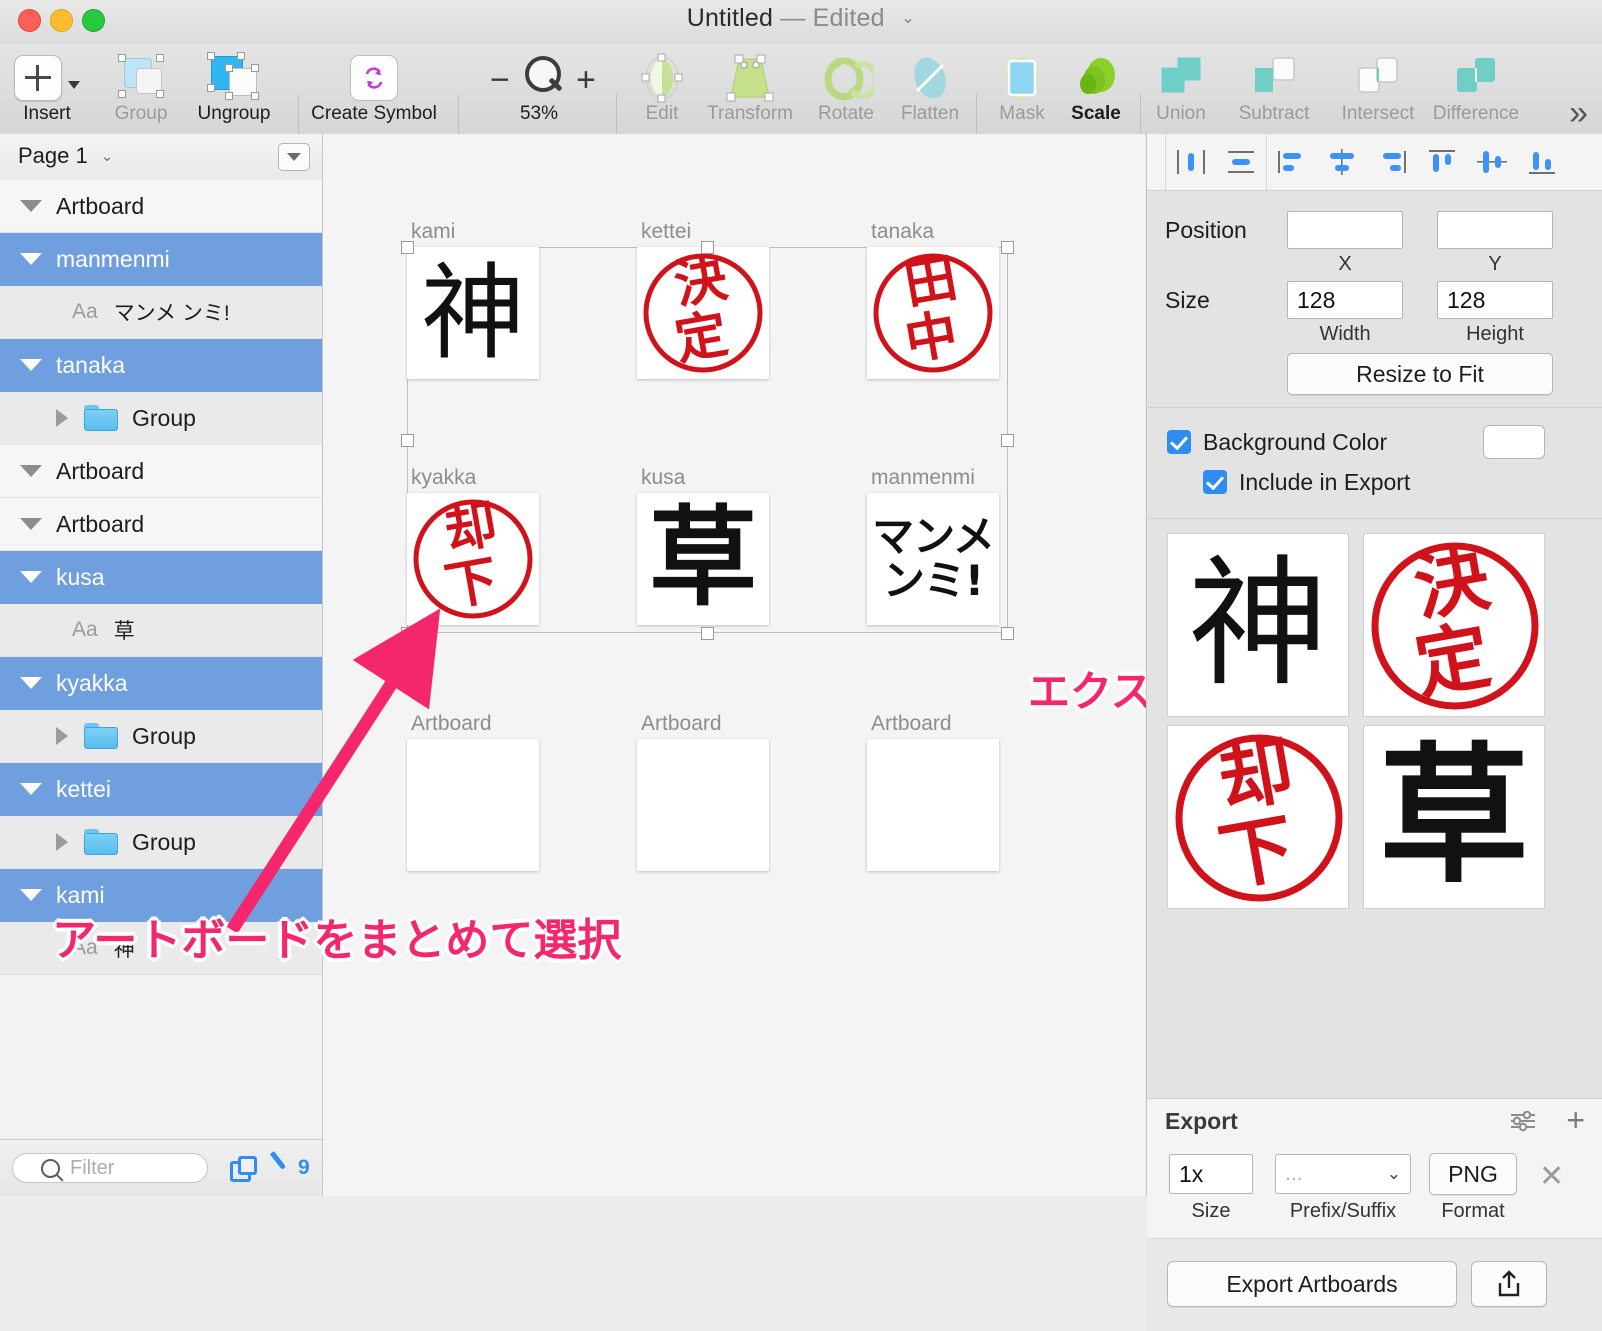  I want to click on artboard-label-empty-2: Artboard, so click(681, 724).